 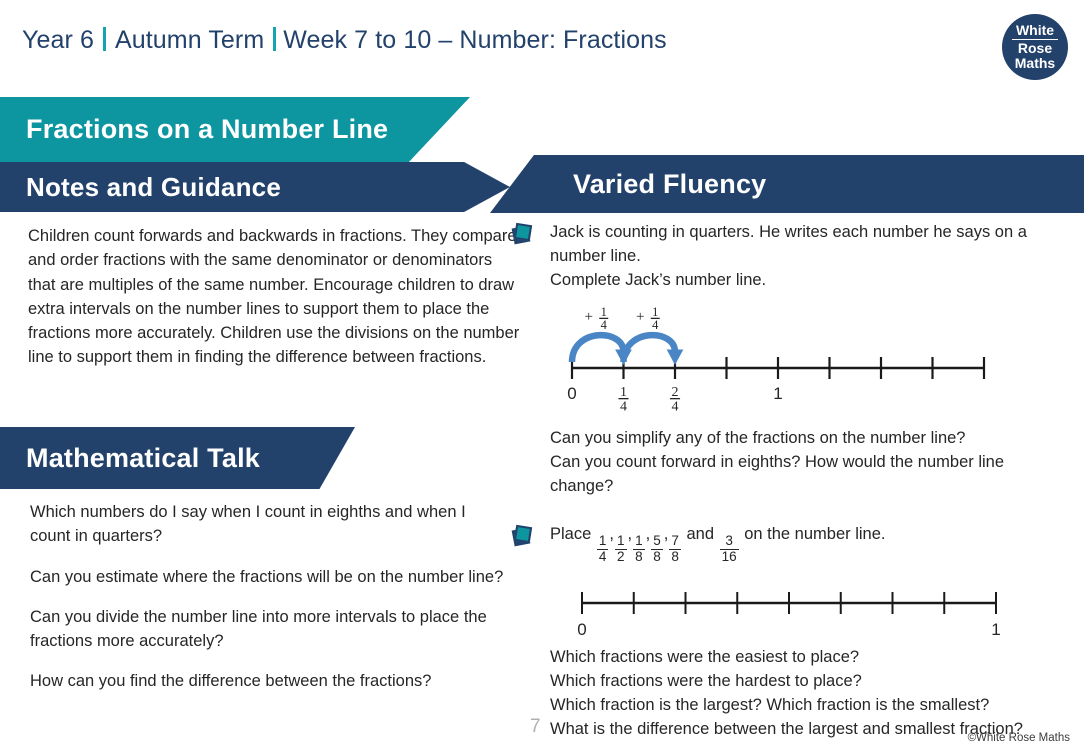 What do you see at coordinates (657, 541) in the screenshot?
I see `fraction-numerator: 5` at bounding box center [657, 541].